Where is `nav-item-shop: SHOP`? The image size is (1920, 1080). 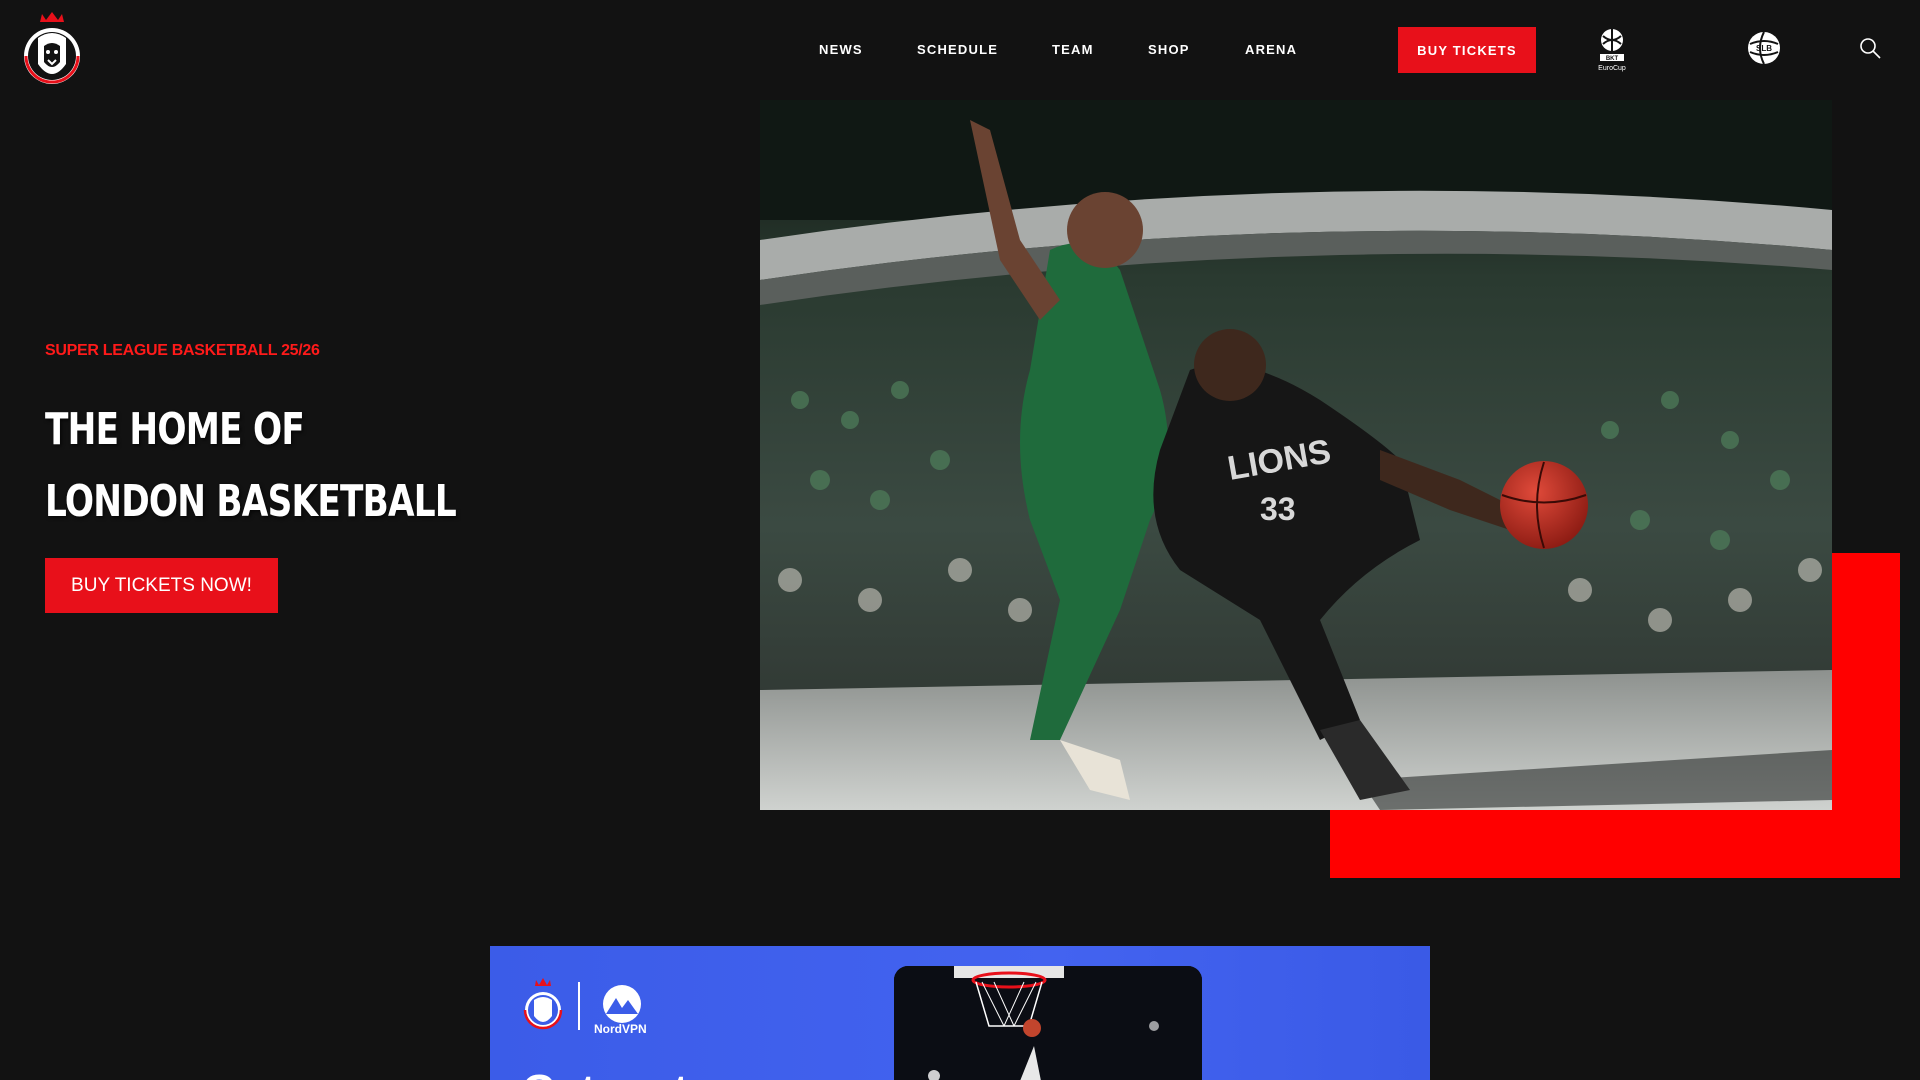 nav-item-shop: SHOP is located at coordinates (1169, 49).